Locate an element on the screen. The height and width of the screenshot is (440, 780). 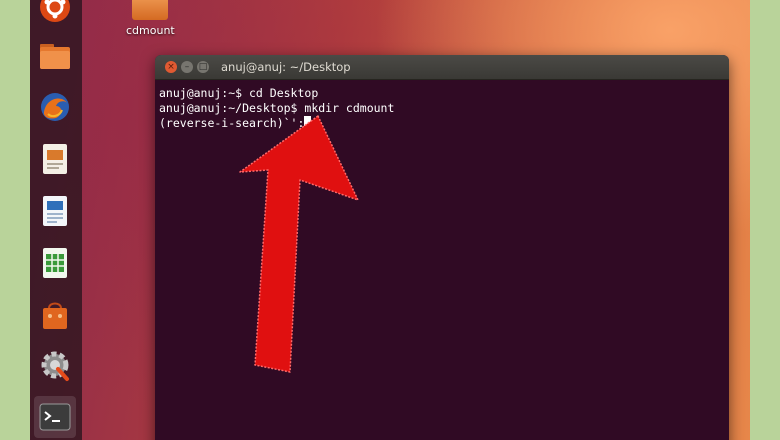
writer-document-icon is located at coordinates (55, 211).